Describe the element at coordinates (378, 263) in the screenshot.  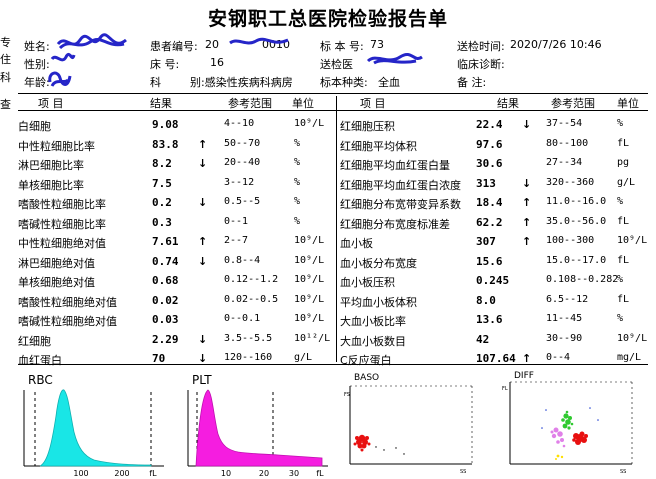
I see `test-name: 血小板分布宽度` at that location.